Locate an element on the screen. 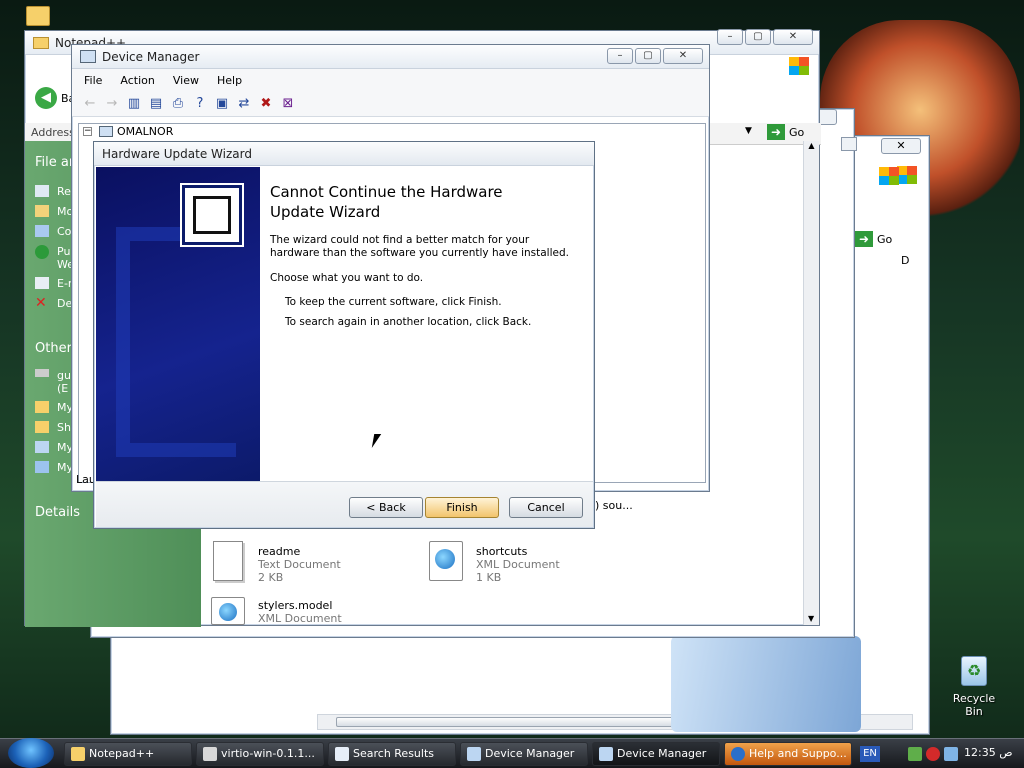 This screenshot has height=768, width=1024. file-name: stylers.model is located at coordinates (295, 605).